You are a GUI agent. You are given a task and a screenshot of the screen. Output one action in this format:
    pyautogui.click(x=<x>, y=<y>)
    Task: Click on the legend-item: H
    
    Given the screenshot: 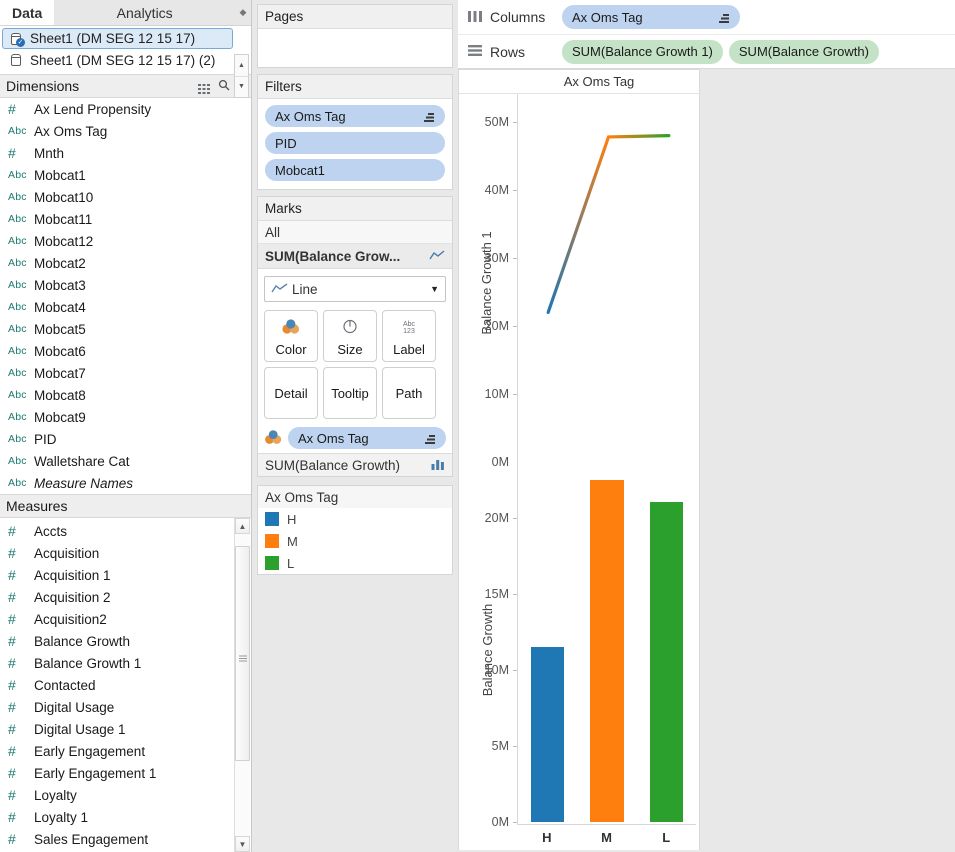 What is the action you would take?
    pyautogui.click(x=355, y=519)
    